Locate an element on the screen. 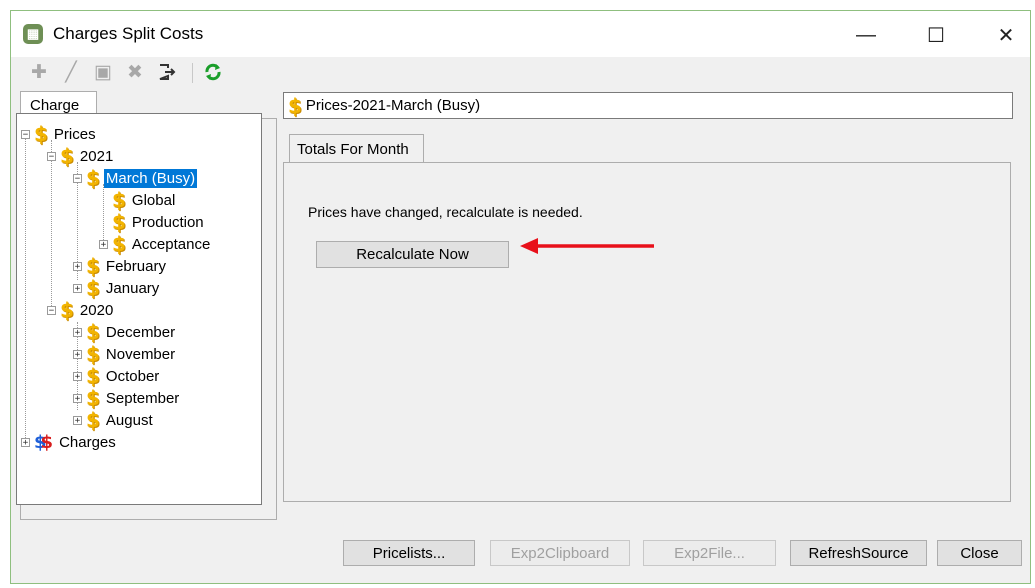 The width and height of the screenshot is (1035, 588). close-button: Close is located at coordinates (979, 553).